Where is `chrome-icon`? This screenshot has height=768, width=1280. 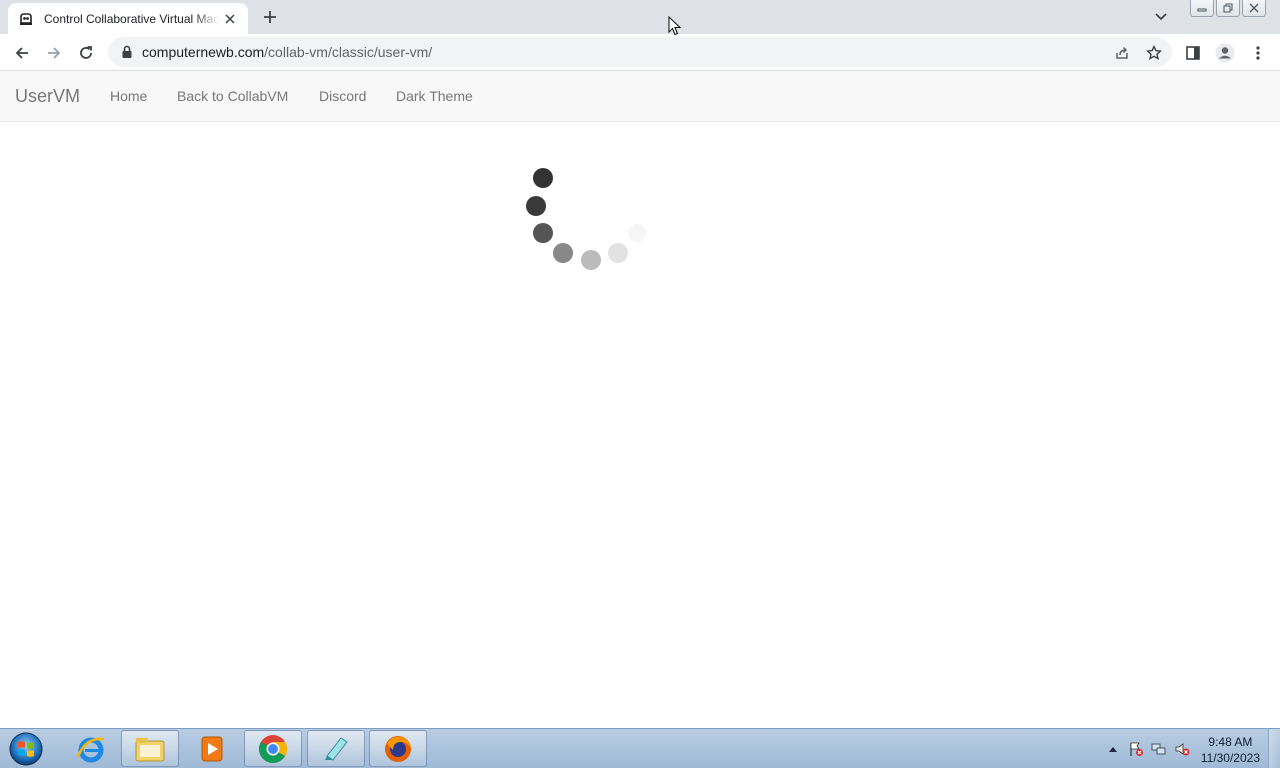
chrome-icon is located at coordinates (273, 748).